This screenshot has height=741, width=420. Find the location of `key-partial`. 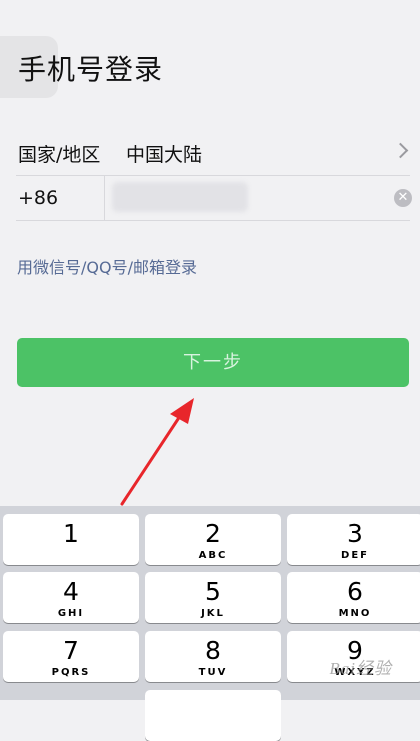

key-partial is located at coordinates (213, 715).